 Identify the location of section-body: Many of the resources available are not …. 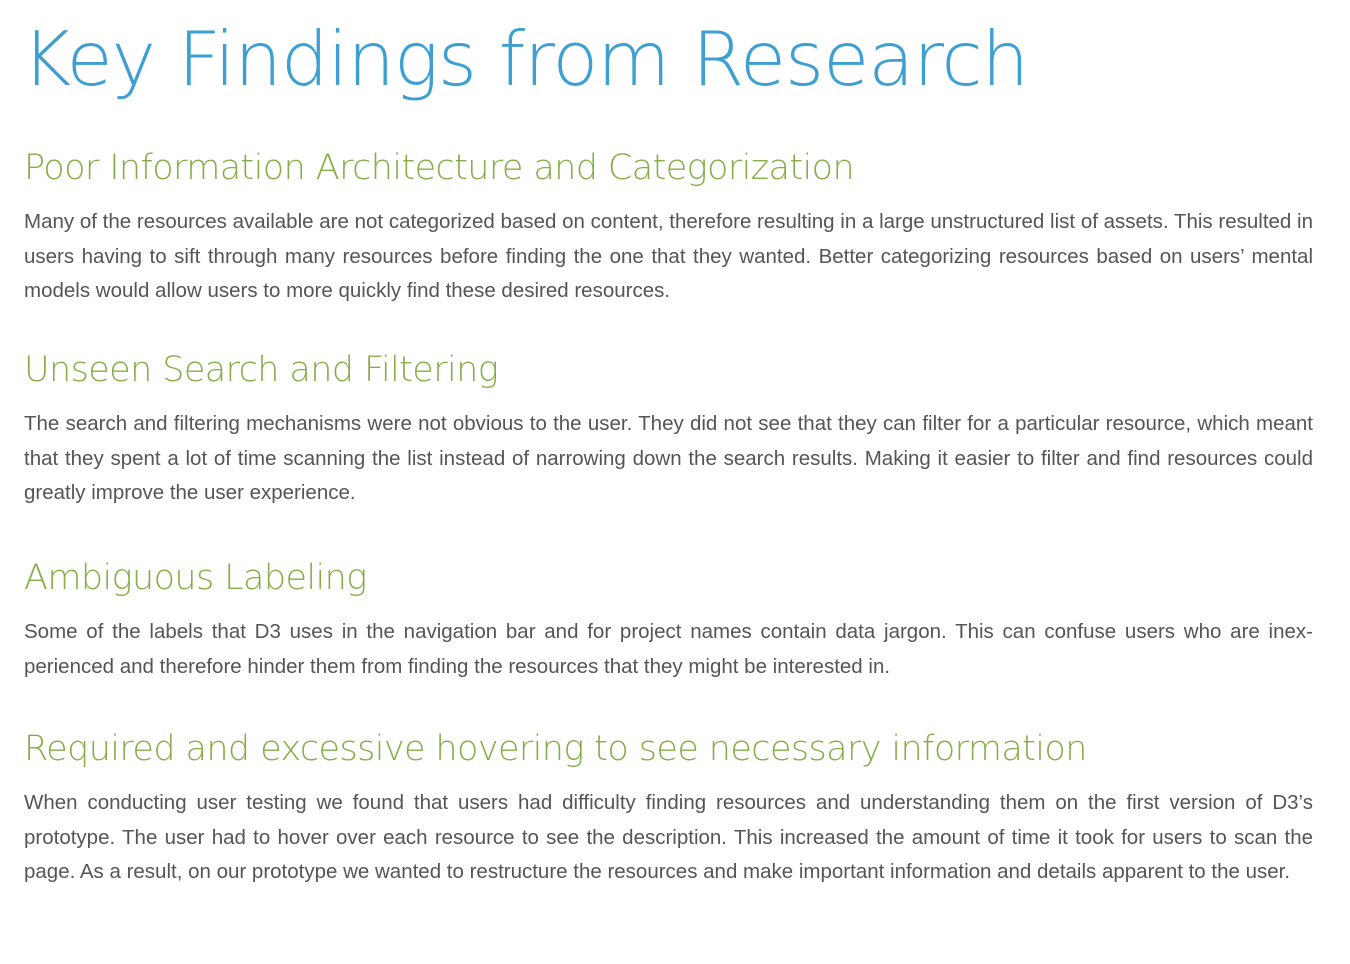
(668, 256).